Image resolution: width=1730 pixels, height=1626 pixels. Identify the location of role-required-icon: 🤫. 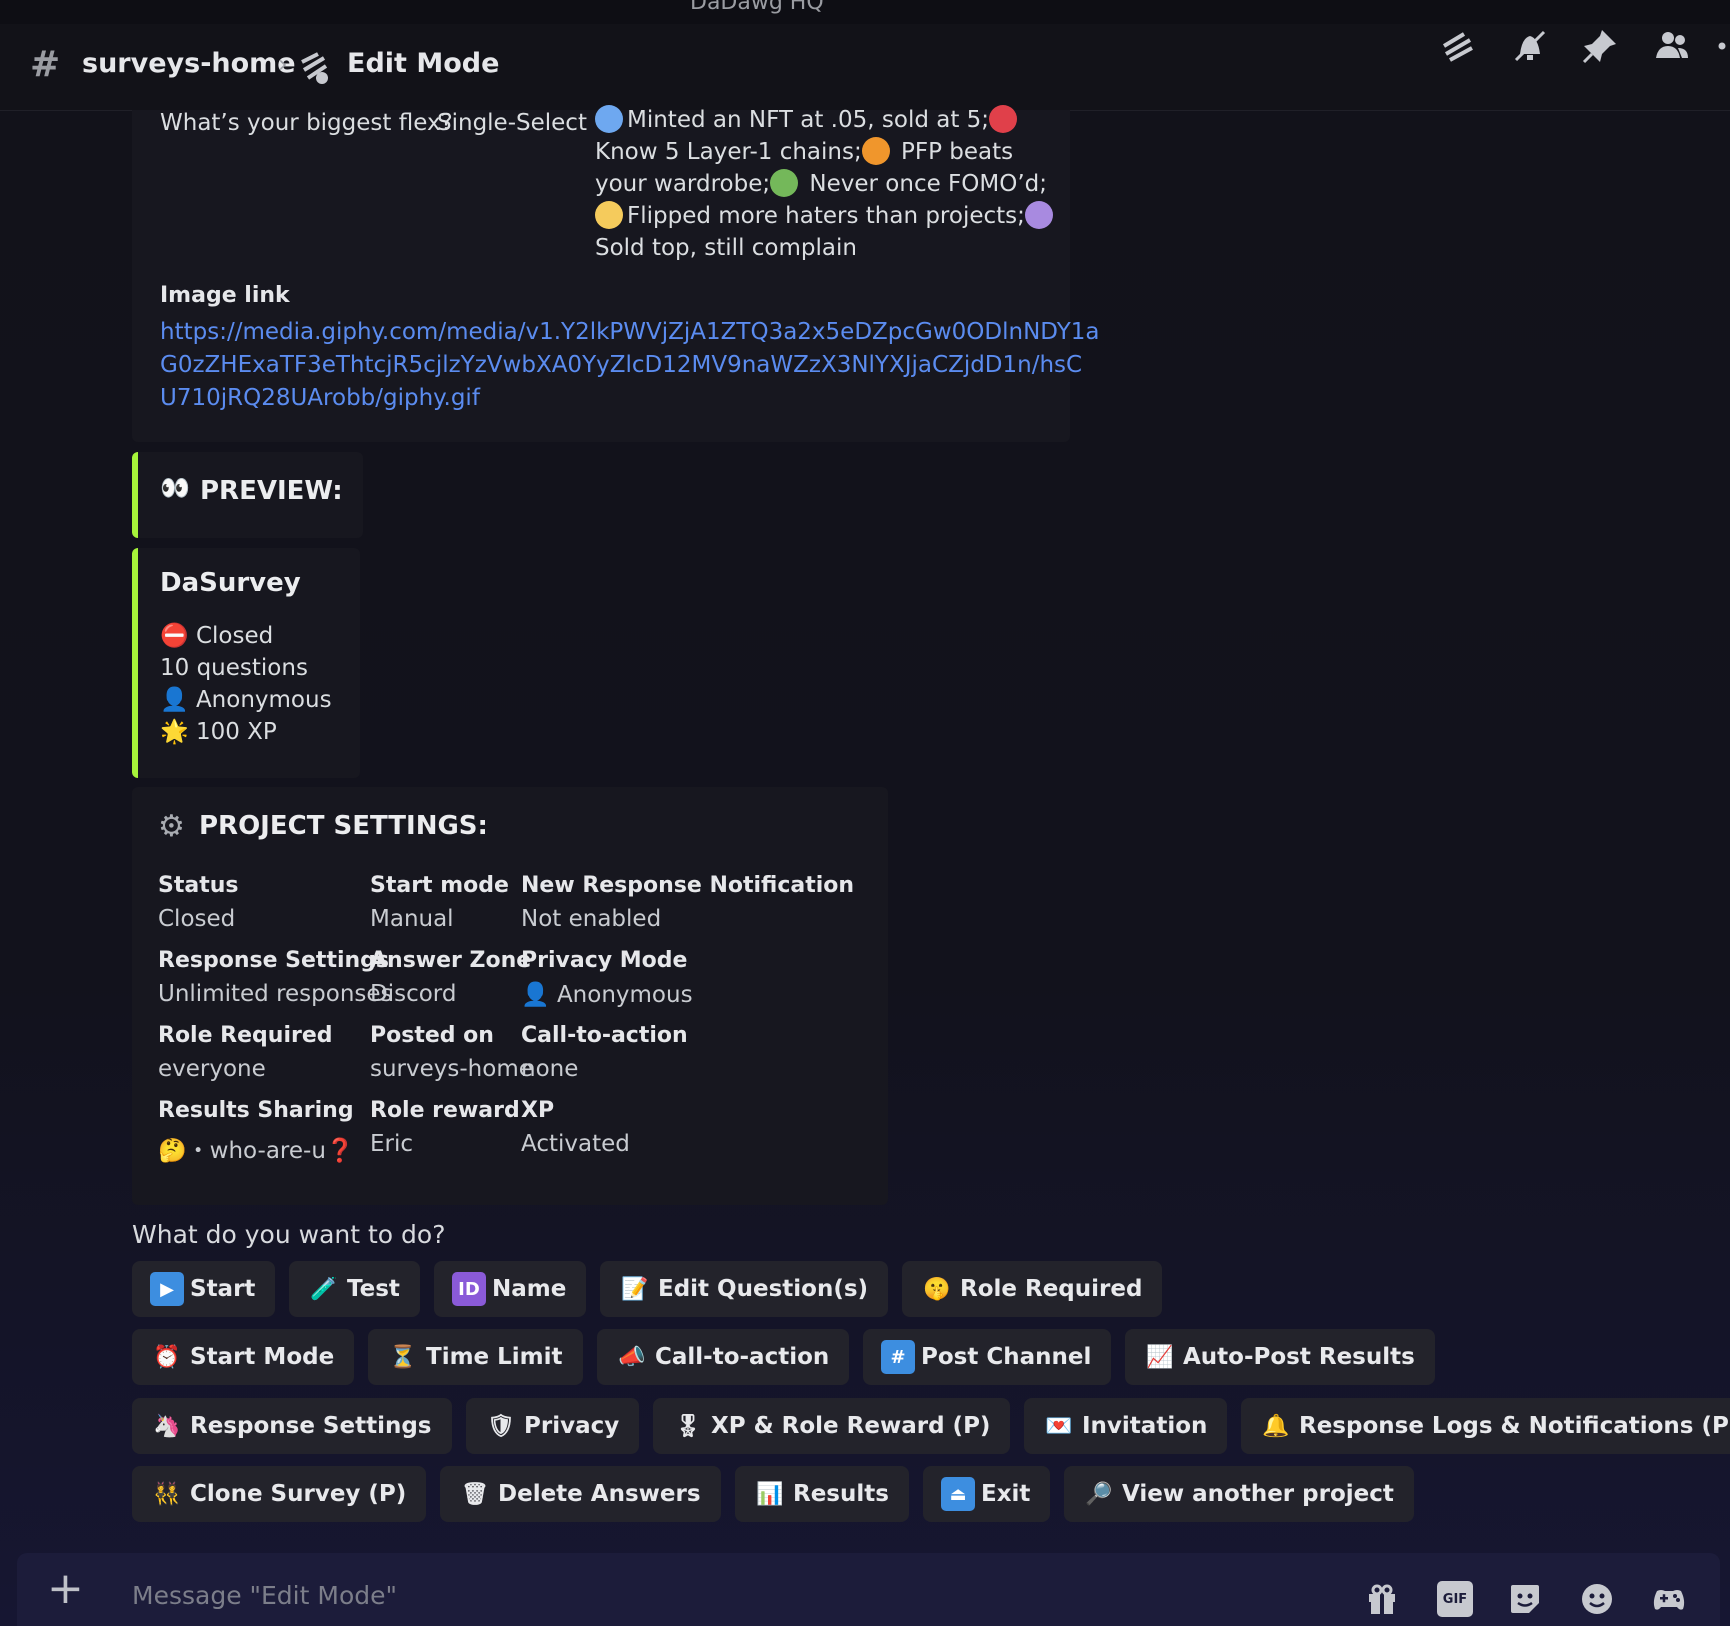
(937, 1289).